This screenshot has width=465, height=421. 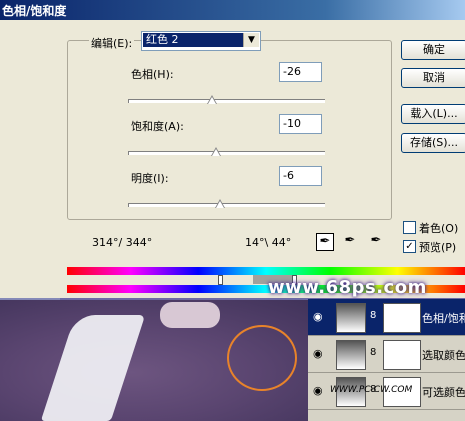 I want to click on edit-label: 编辑(E):, so click(x=112, y=43).